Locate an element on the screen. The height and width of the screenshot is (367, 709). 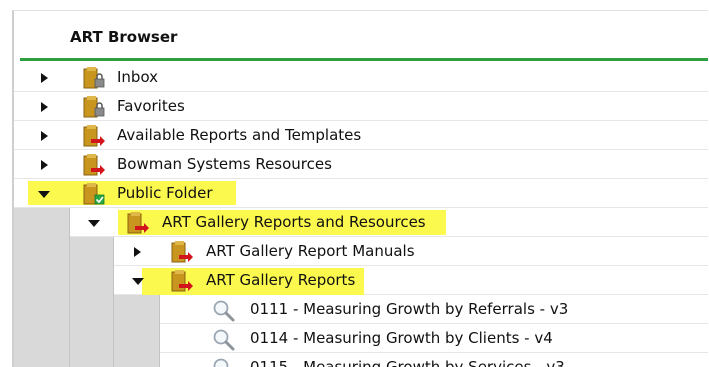
tree-row-favorites: Favorites is located at coordinates (361, 106).